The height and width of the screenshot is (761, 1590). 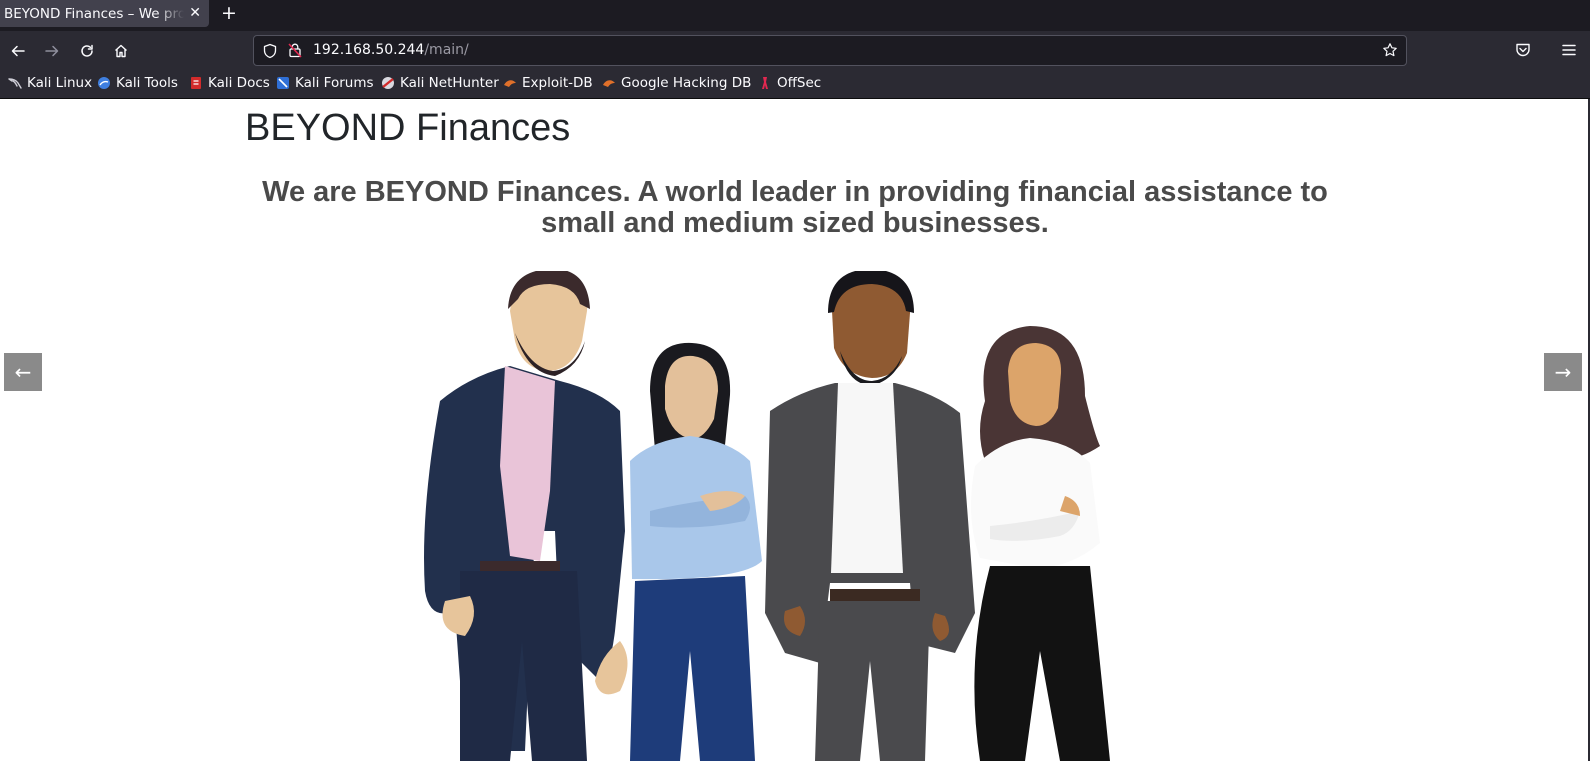 What do you see at coordinates (283, 83) in the screenshot?
I see `kali-forums-icon` at bounding box center [283, 83].